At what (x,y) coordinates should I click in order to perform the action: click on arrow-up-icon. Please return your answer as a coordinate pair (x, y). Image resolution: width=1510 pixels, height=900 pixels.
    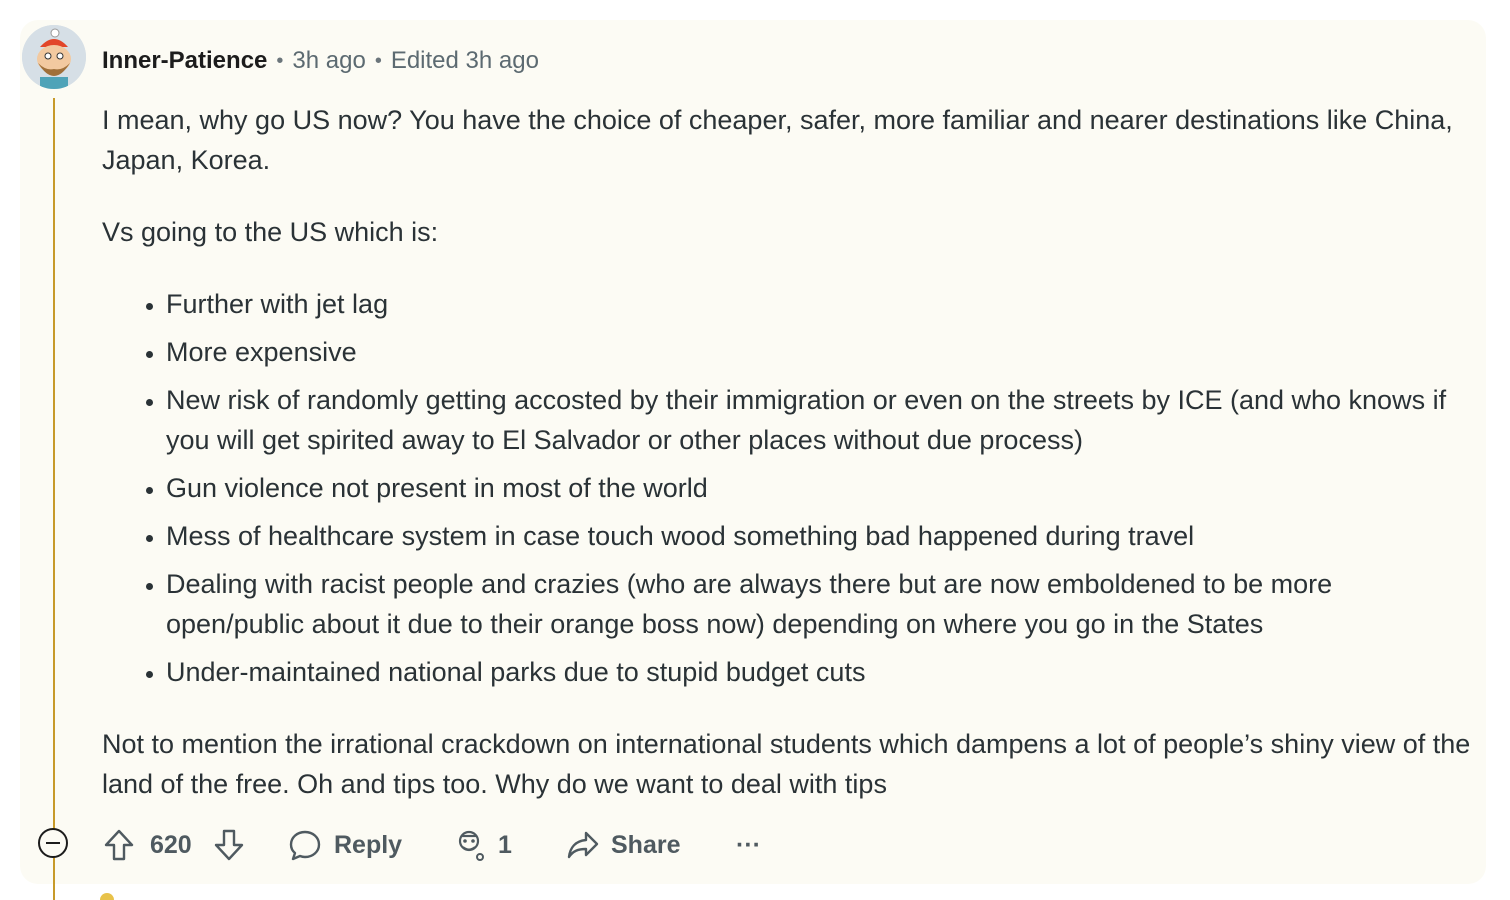
    Looking at the image, I should click on (119, 845).